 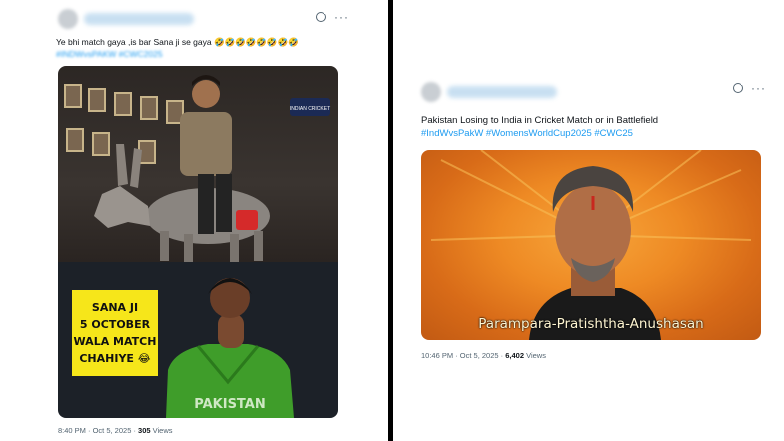 I want to click on player-illustration: PAKISTAN, so click(x=230, y=348).